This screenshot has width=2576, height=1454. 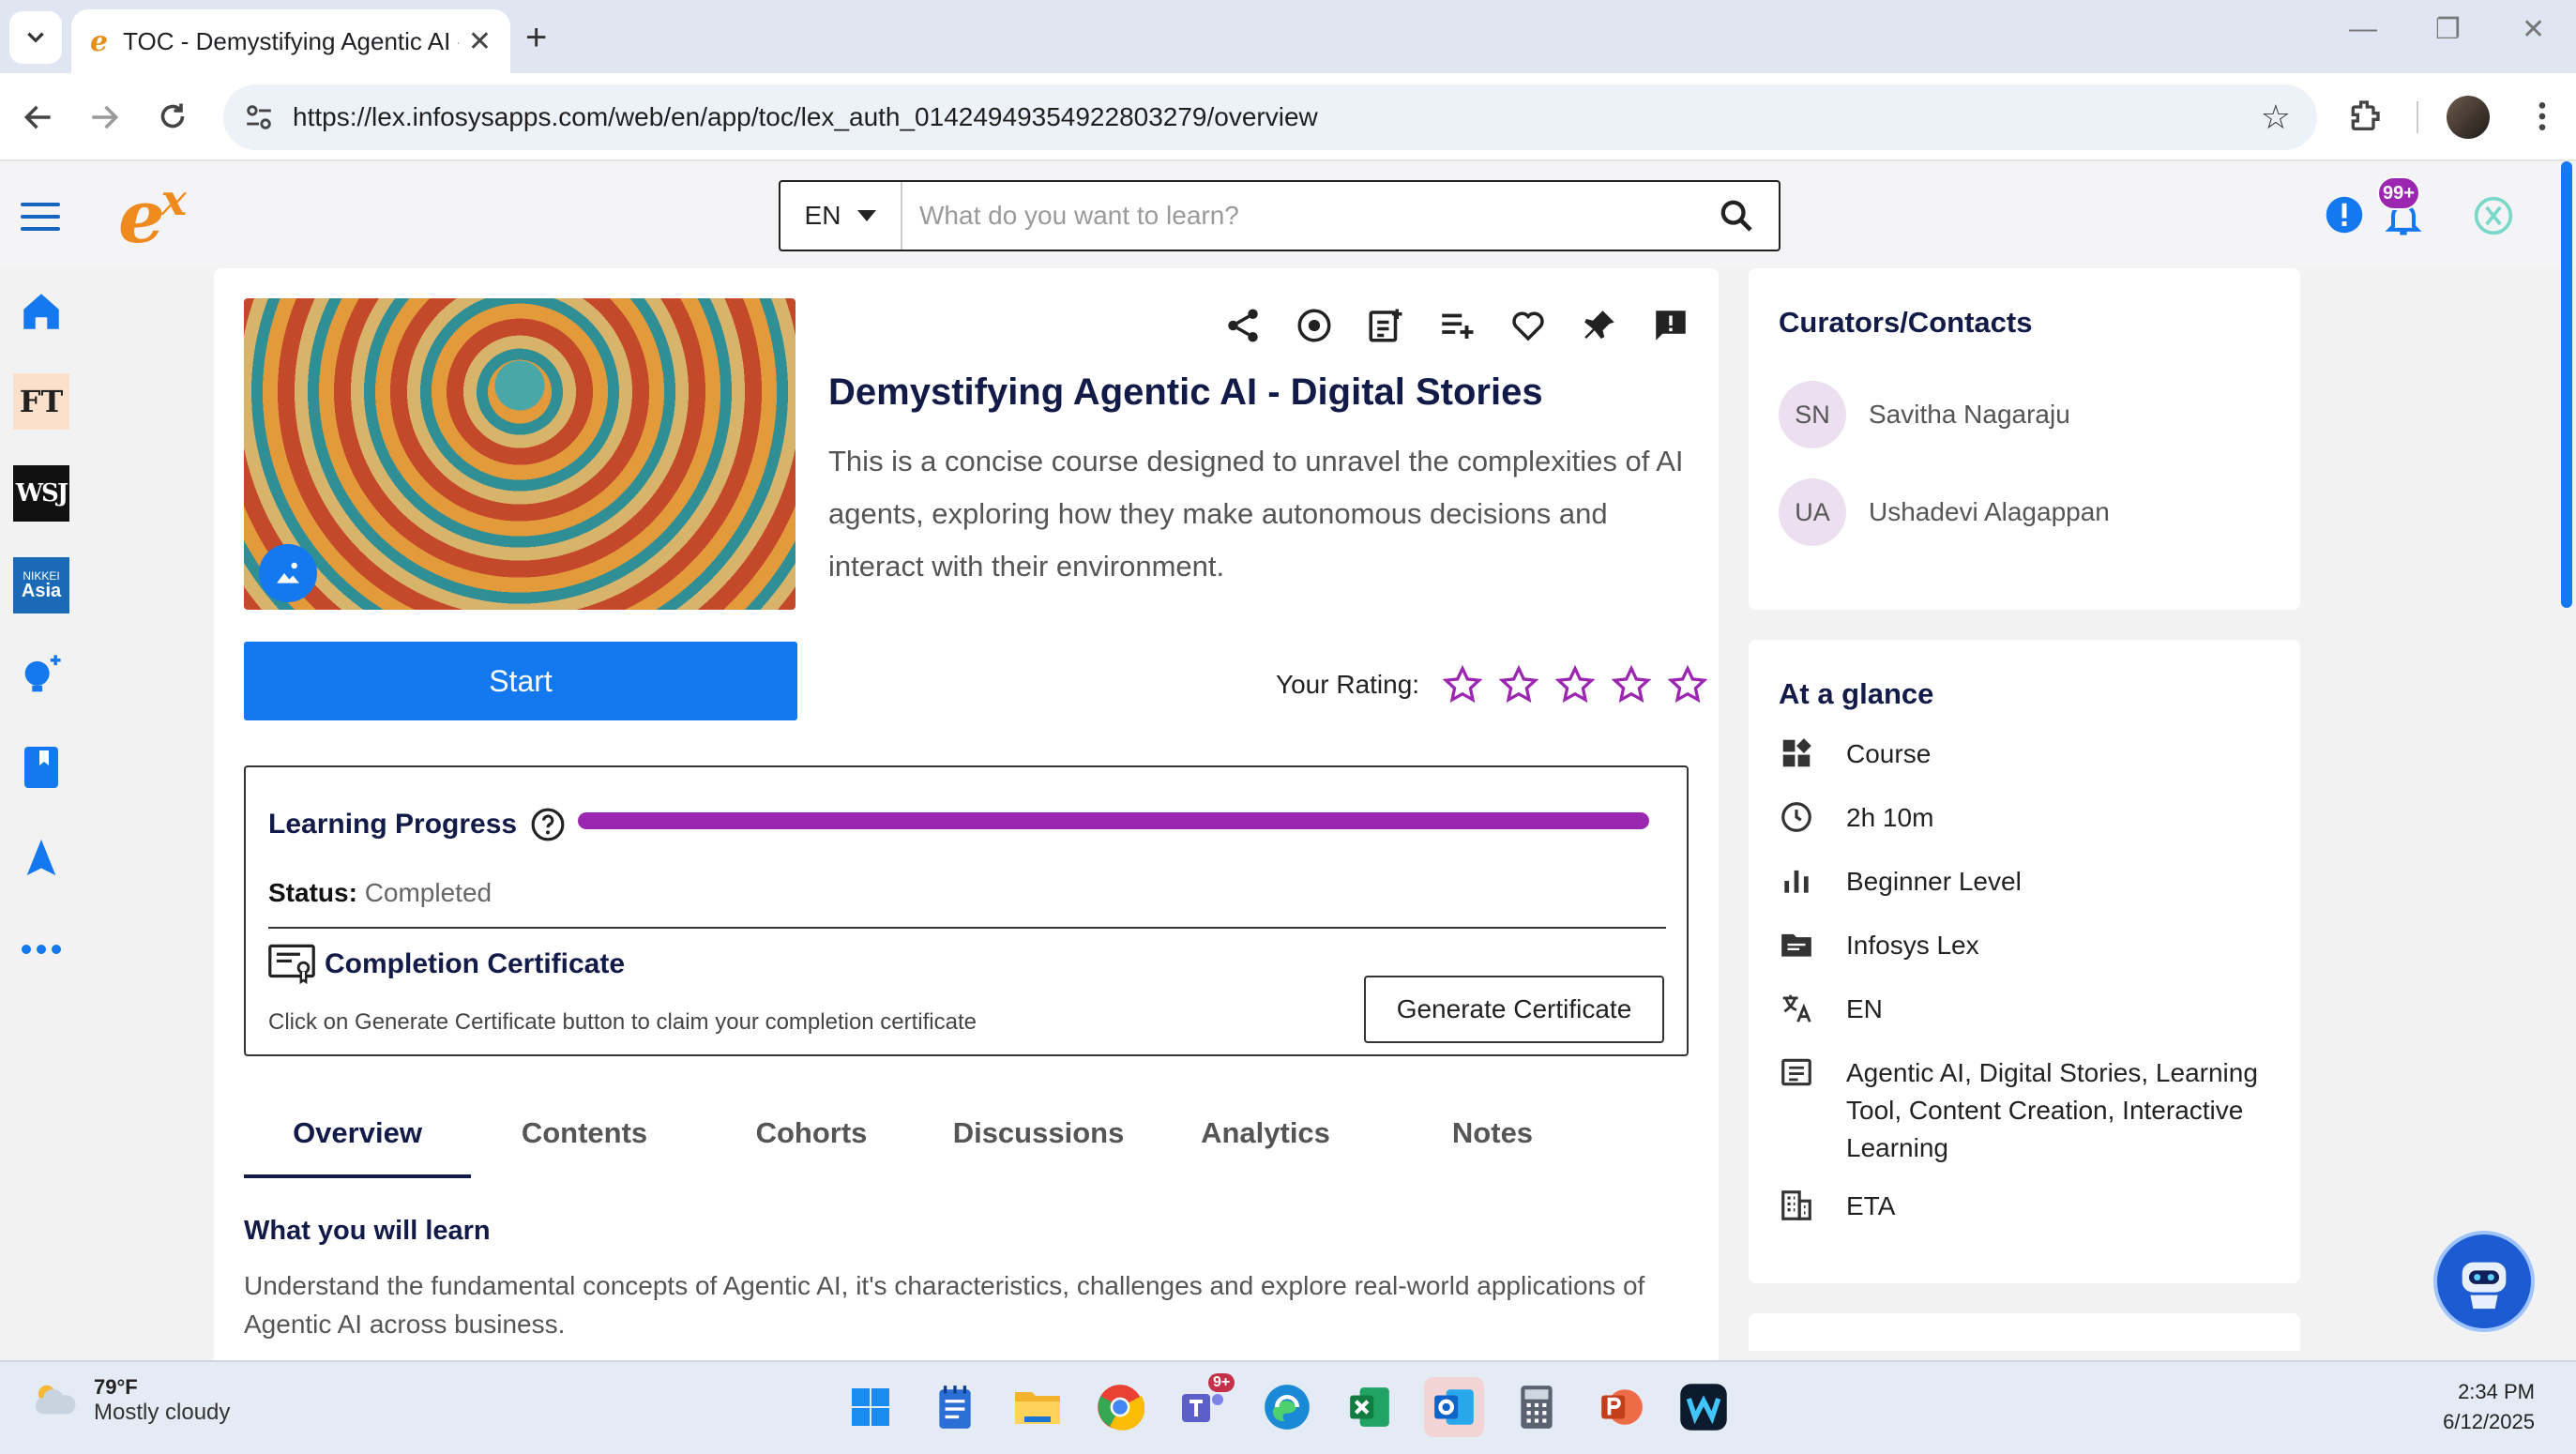 I want to click on rating-star-2-icon, so click(x=1518, y=684).